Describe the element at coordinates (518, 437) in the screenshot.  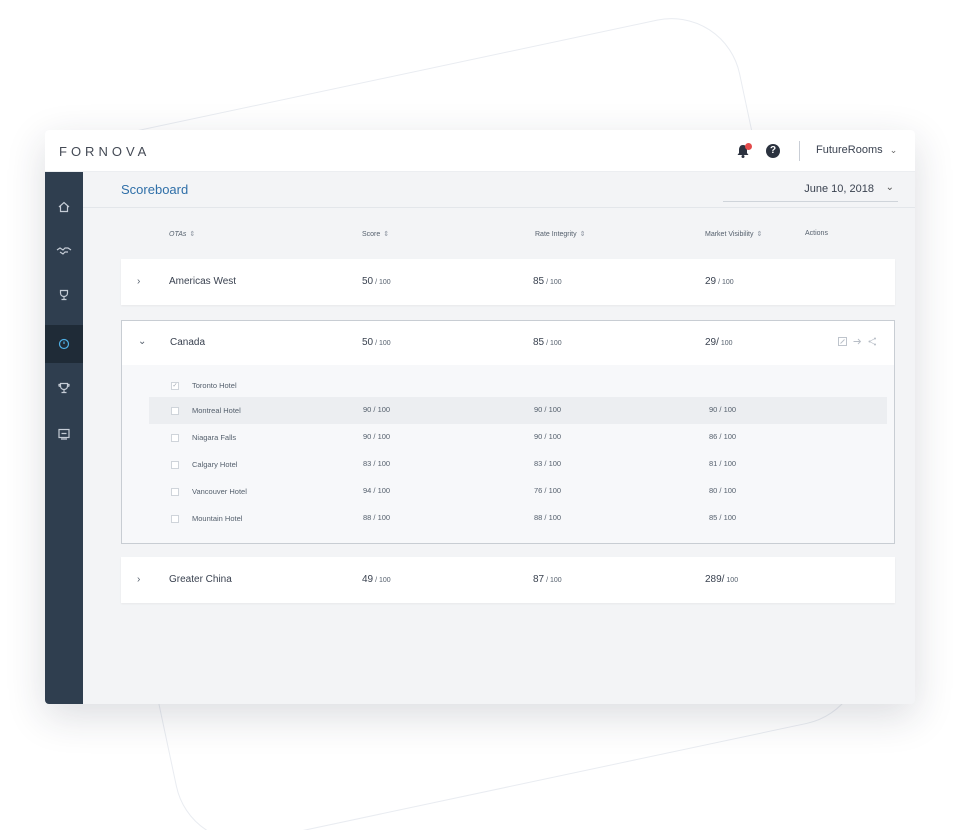
I see `hotel-row: Niagara Falls 90 / 100 90 / 100 86 / 100` at that location.